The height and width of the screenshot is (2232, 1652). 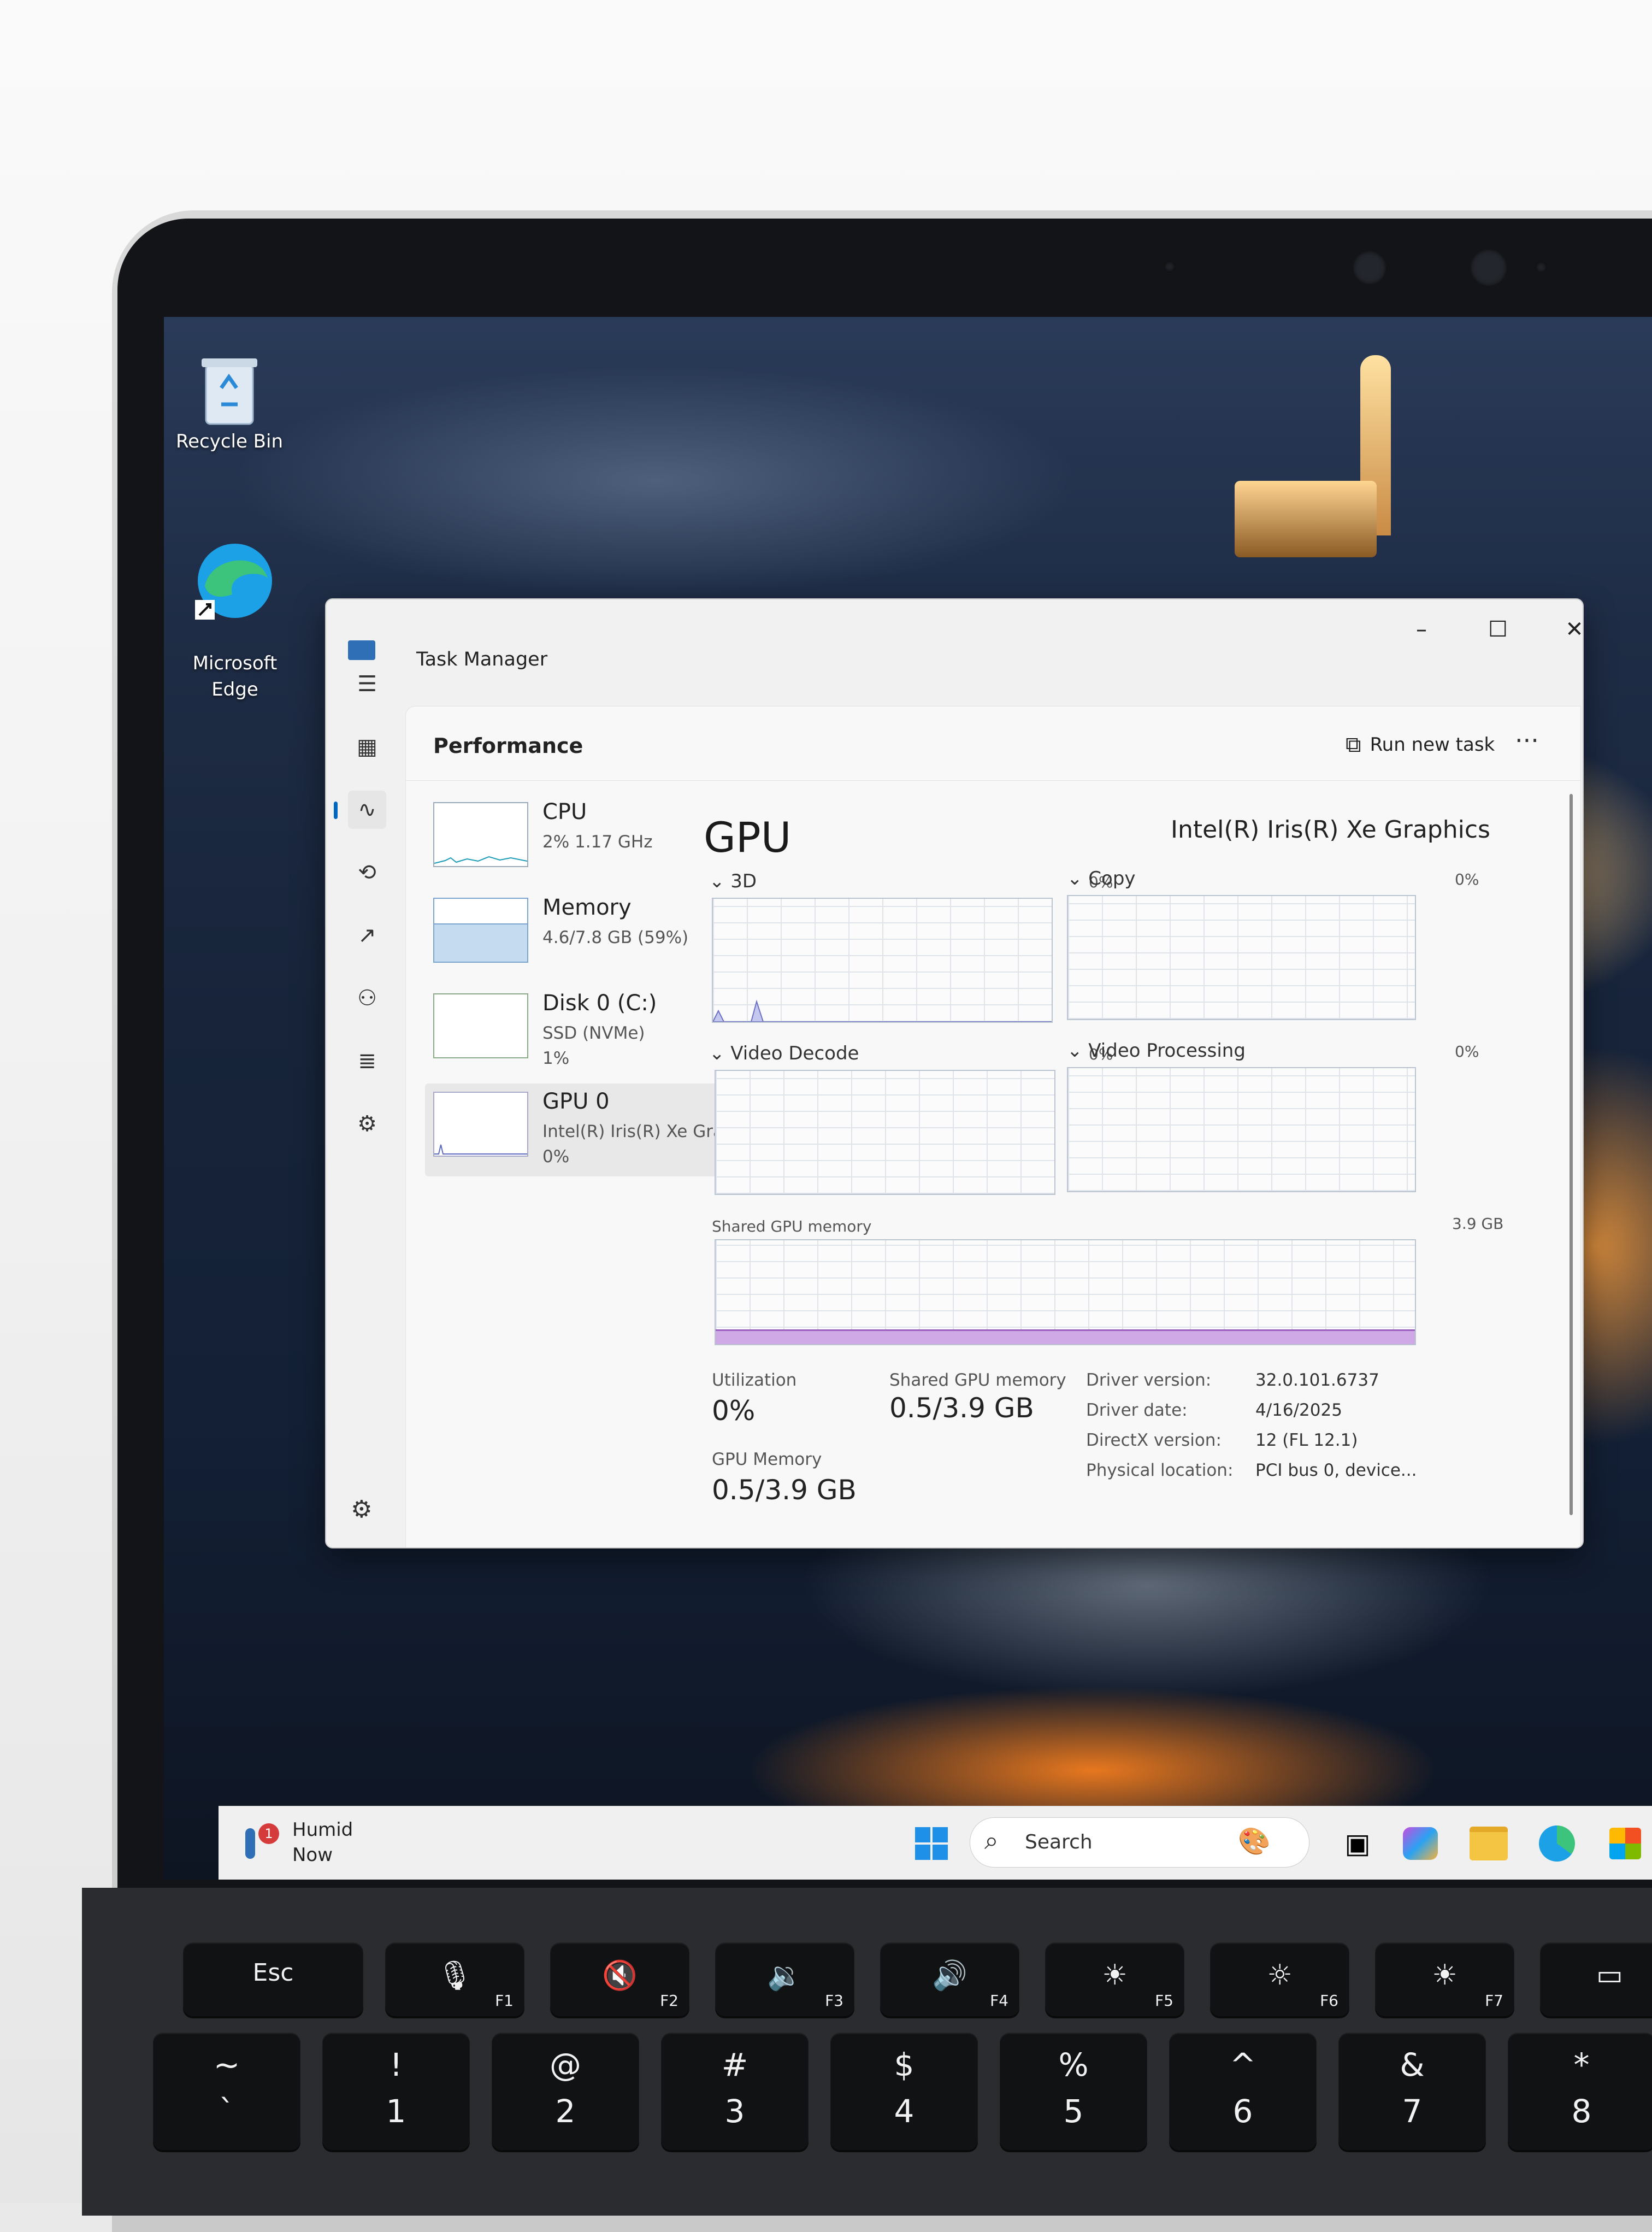 I want to click on key-shift-glyph: #, so click(x=734, y=2064).